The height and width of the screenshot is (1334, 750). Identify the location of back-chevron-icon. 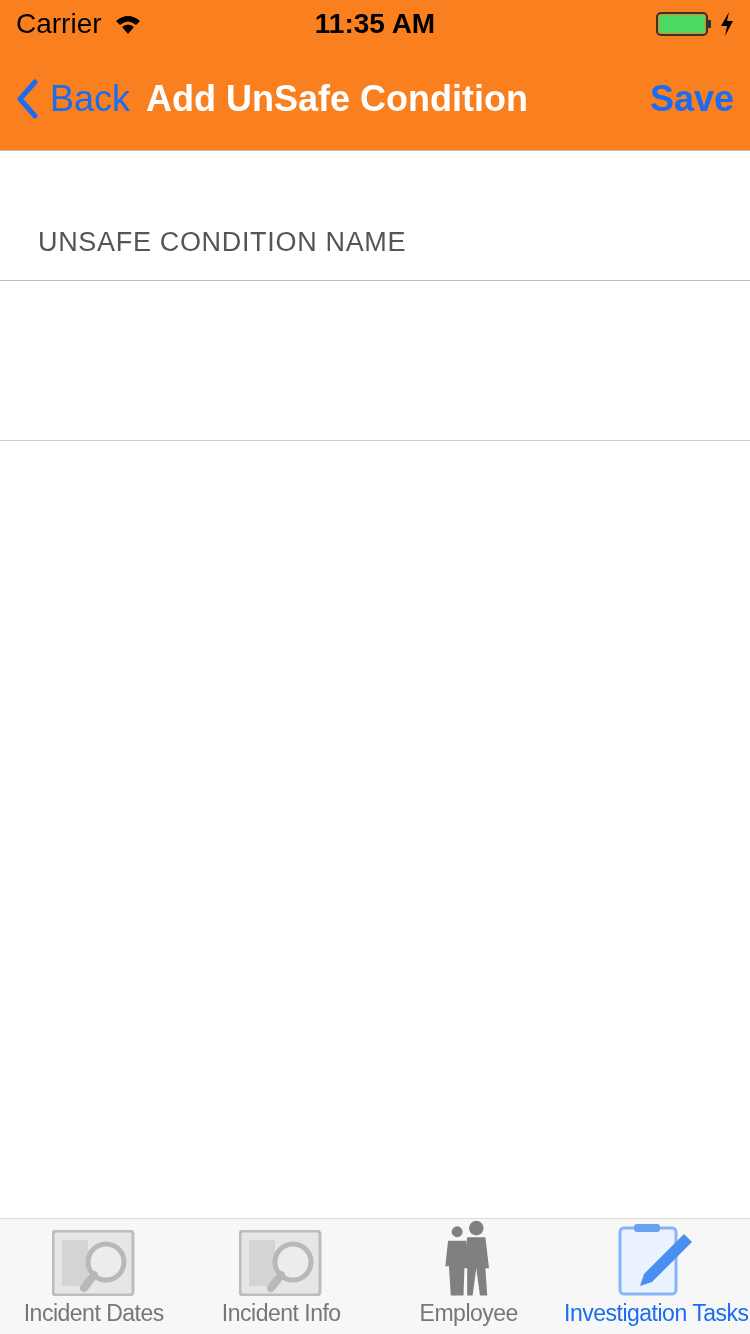
(27, 99).